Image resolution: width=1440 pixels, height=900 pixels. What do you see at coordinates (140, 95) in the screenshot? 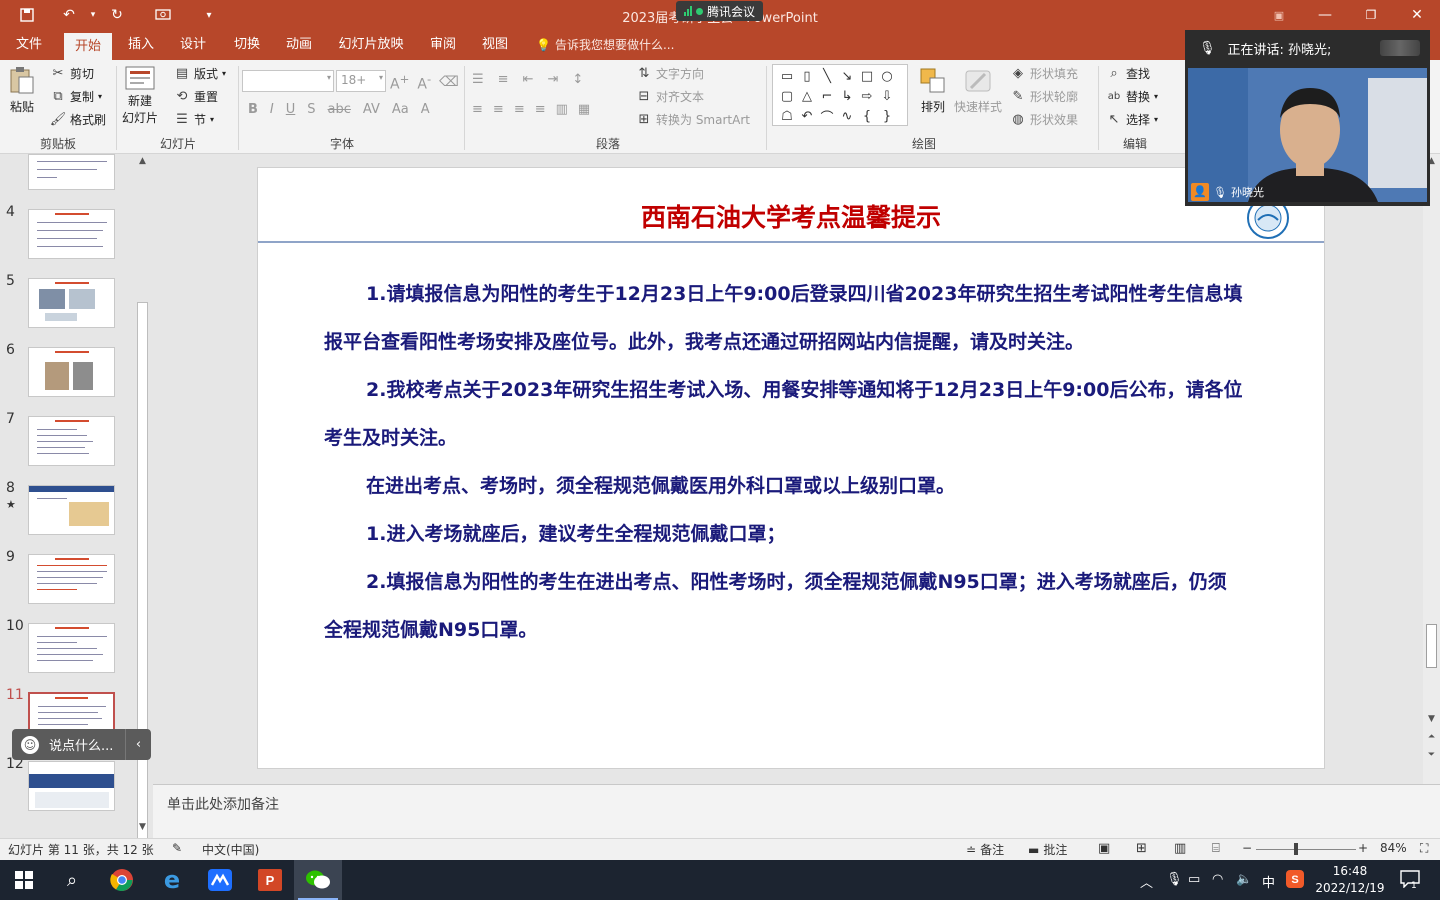
I see `new-slide-button: 新建 幻灯片` at bounding box center [140, 95].